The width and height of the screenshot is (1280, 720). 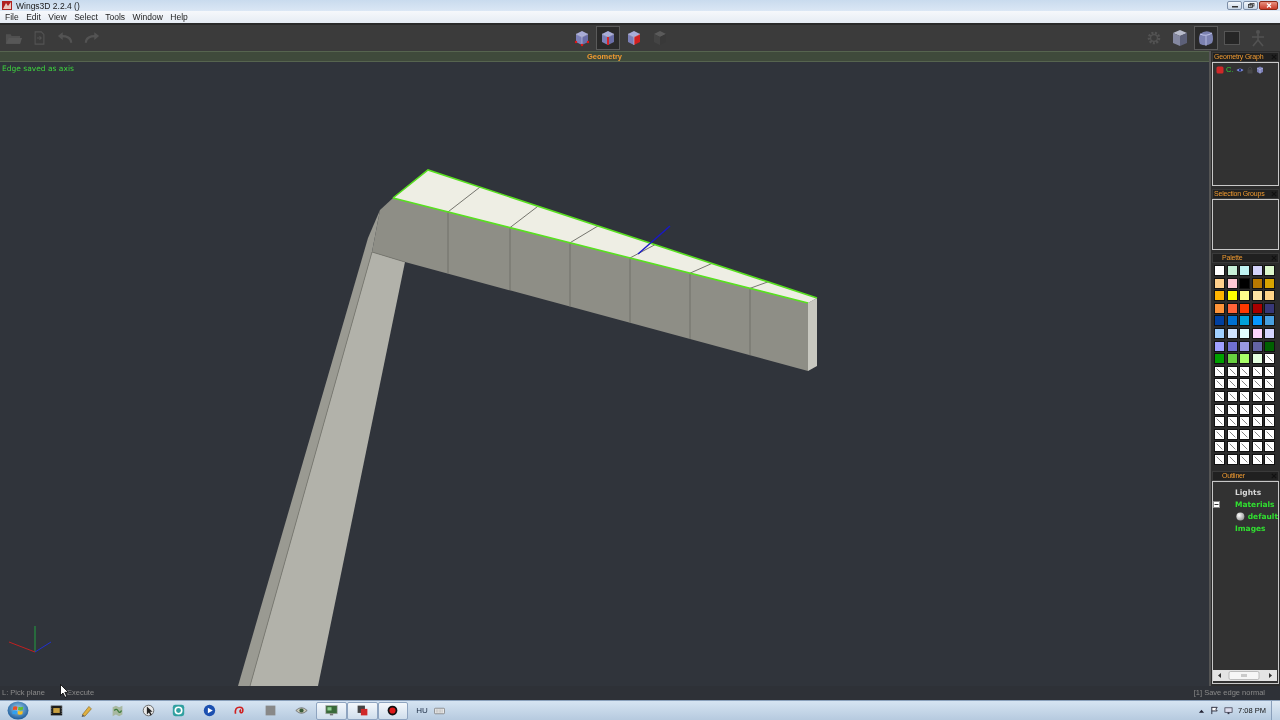 What do you see at coordinates (270, 710) in the screenshot?
I see `square-icon` at bounding box center [270, 710].